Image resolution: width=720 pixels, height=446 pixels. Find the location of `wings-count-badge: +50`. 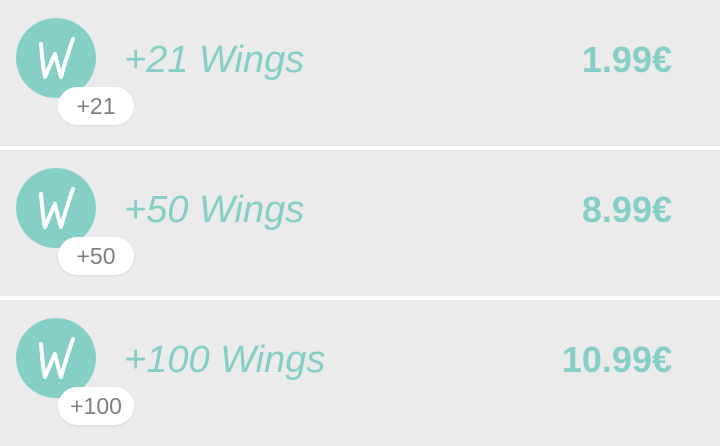

wings-count-badge: +50 is located at coordinates (96, 256).